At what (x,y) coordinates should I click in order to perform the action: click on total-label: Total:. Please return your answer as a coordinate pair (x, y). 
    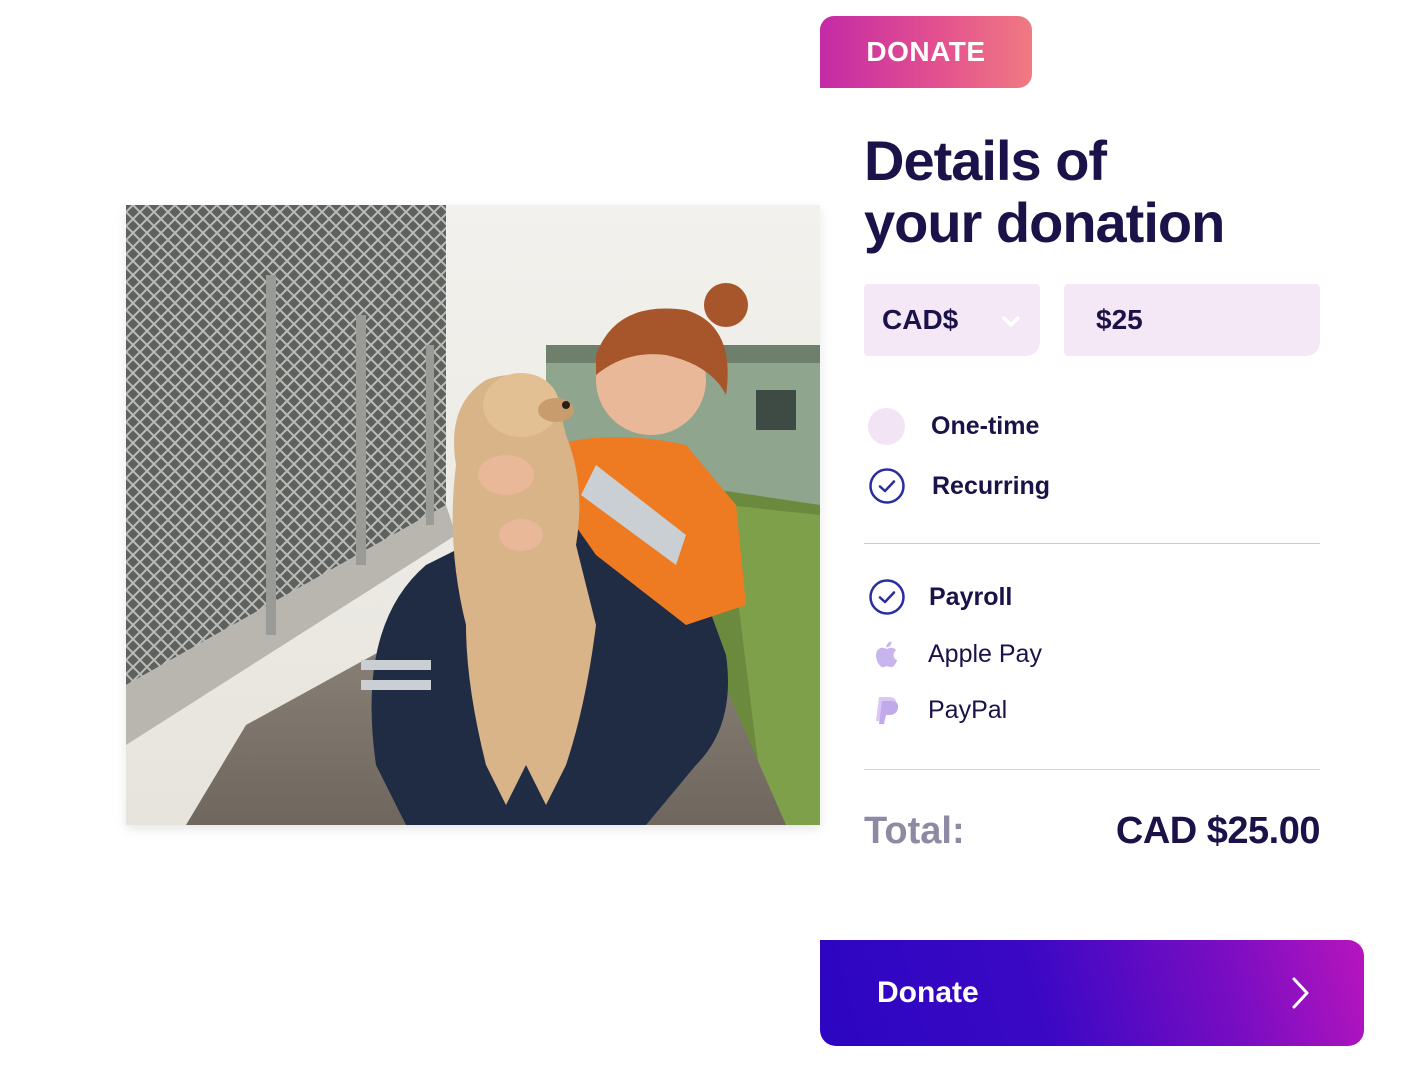
    Looking at the image, I should click on (914, 831).